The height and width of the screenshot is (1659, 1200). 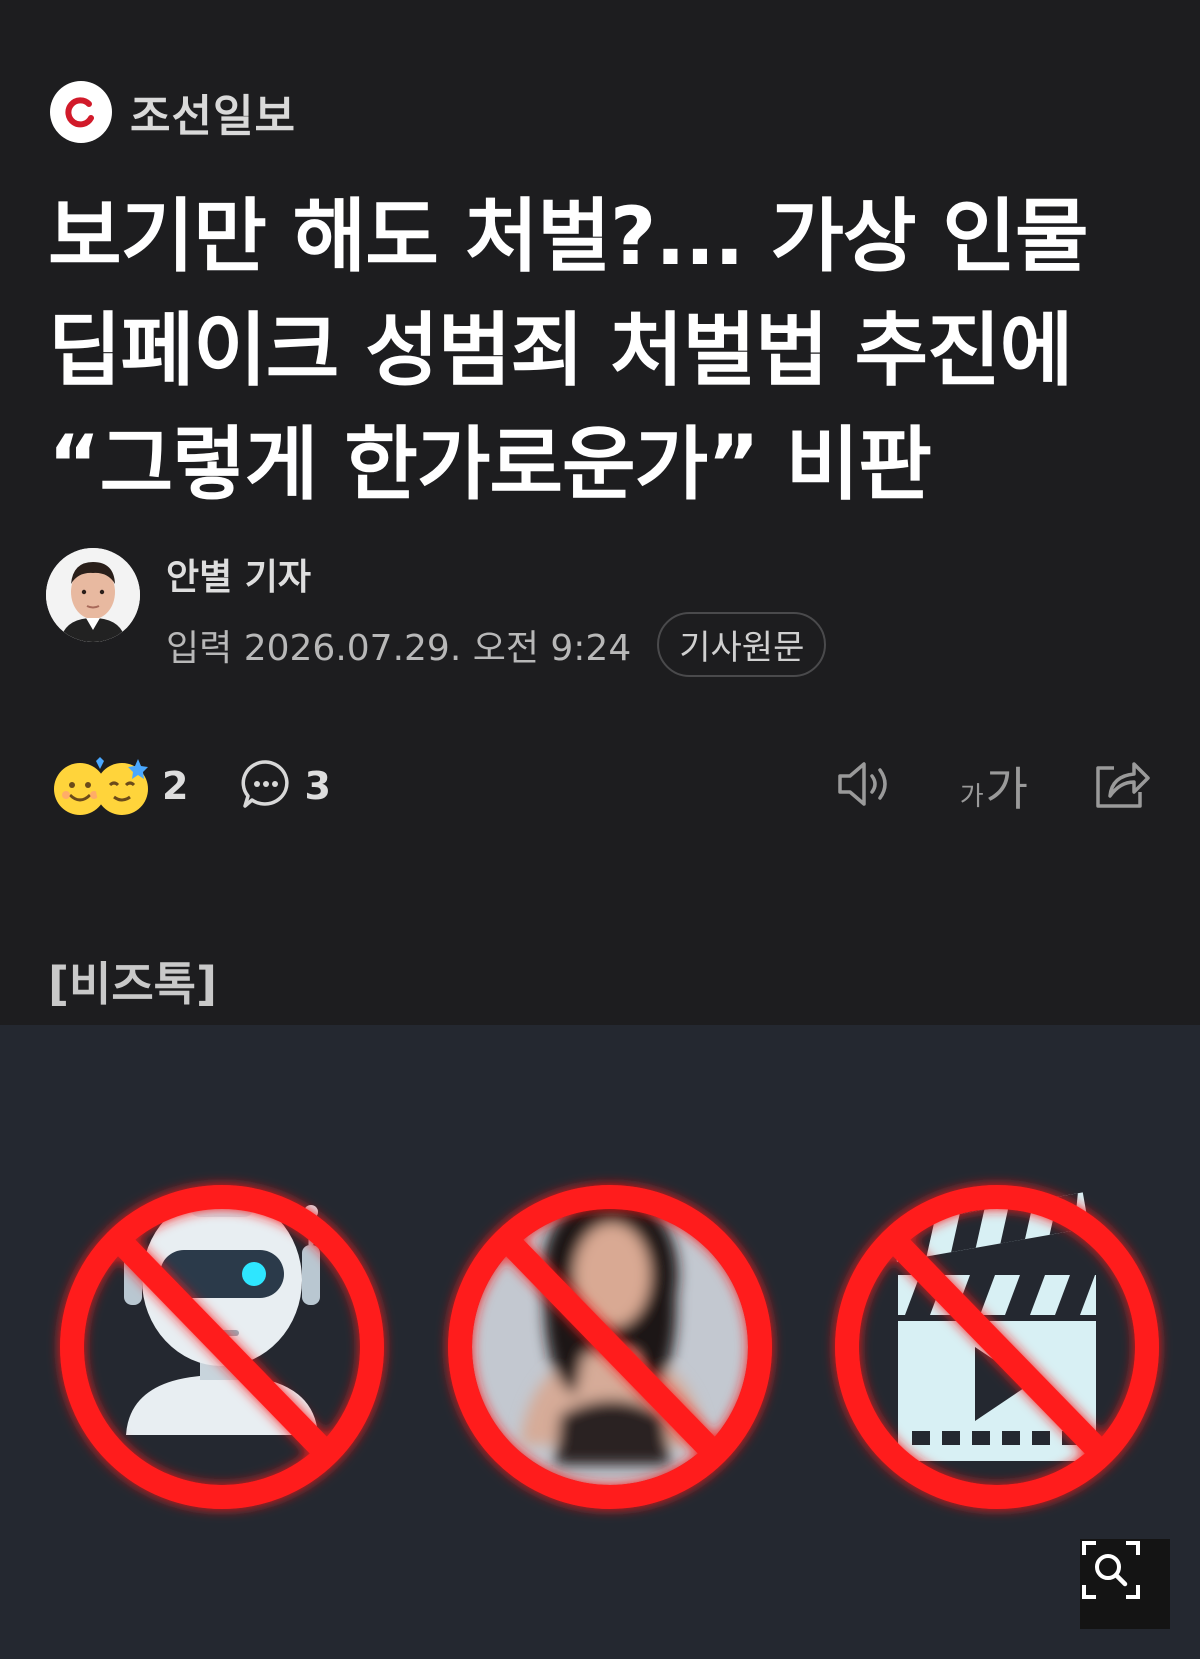 What do you see at coordinates (213, 116) in the screenshot?
I see `publisher-name: 조선일보` at bounding box center [213, 116].